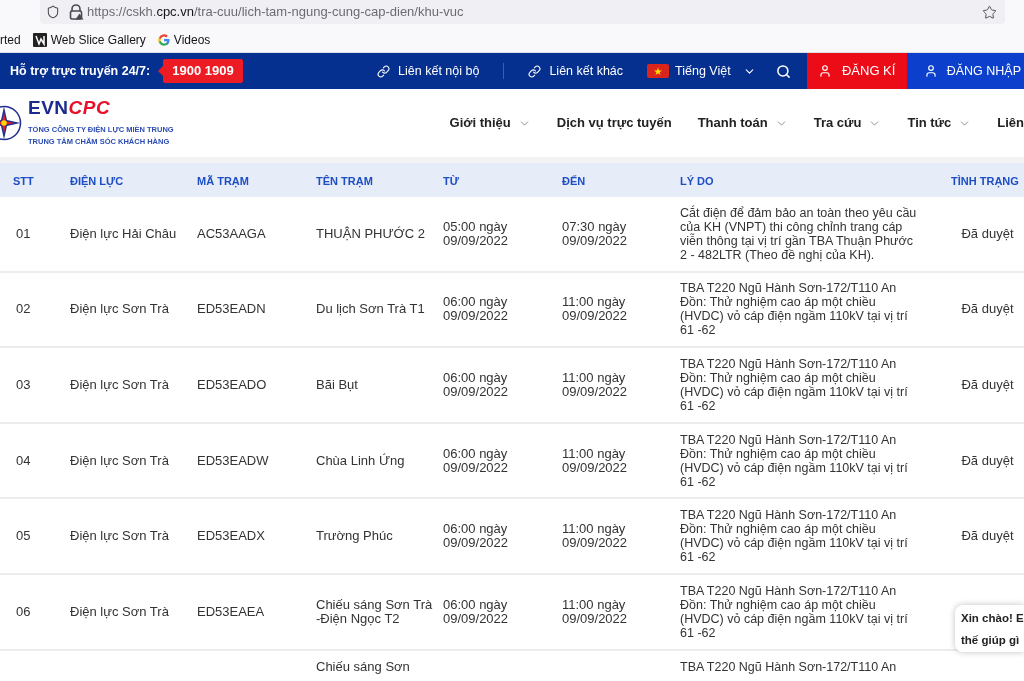 Image resolution: width=1024 pixels, height=681 pixels. Describe the element at coordinates (490, 123) in the screenshot. I see `nav-item: Giới thiệu` at that location.